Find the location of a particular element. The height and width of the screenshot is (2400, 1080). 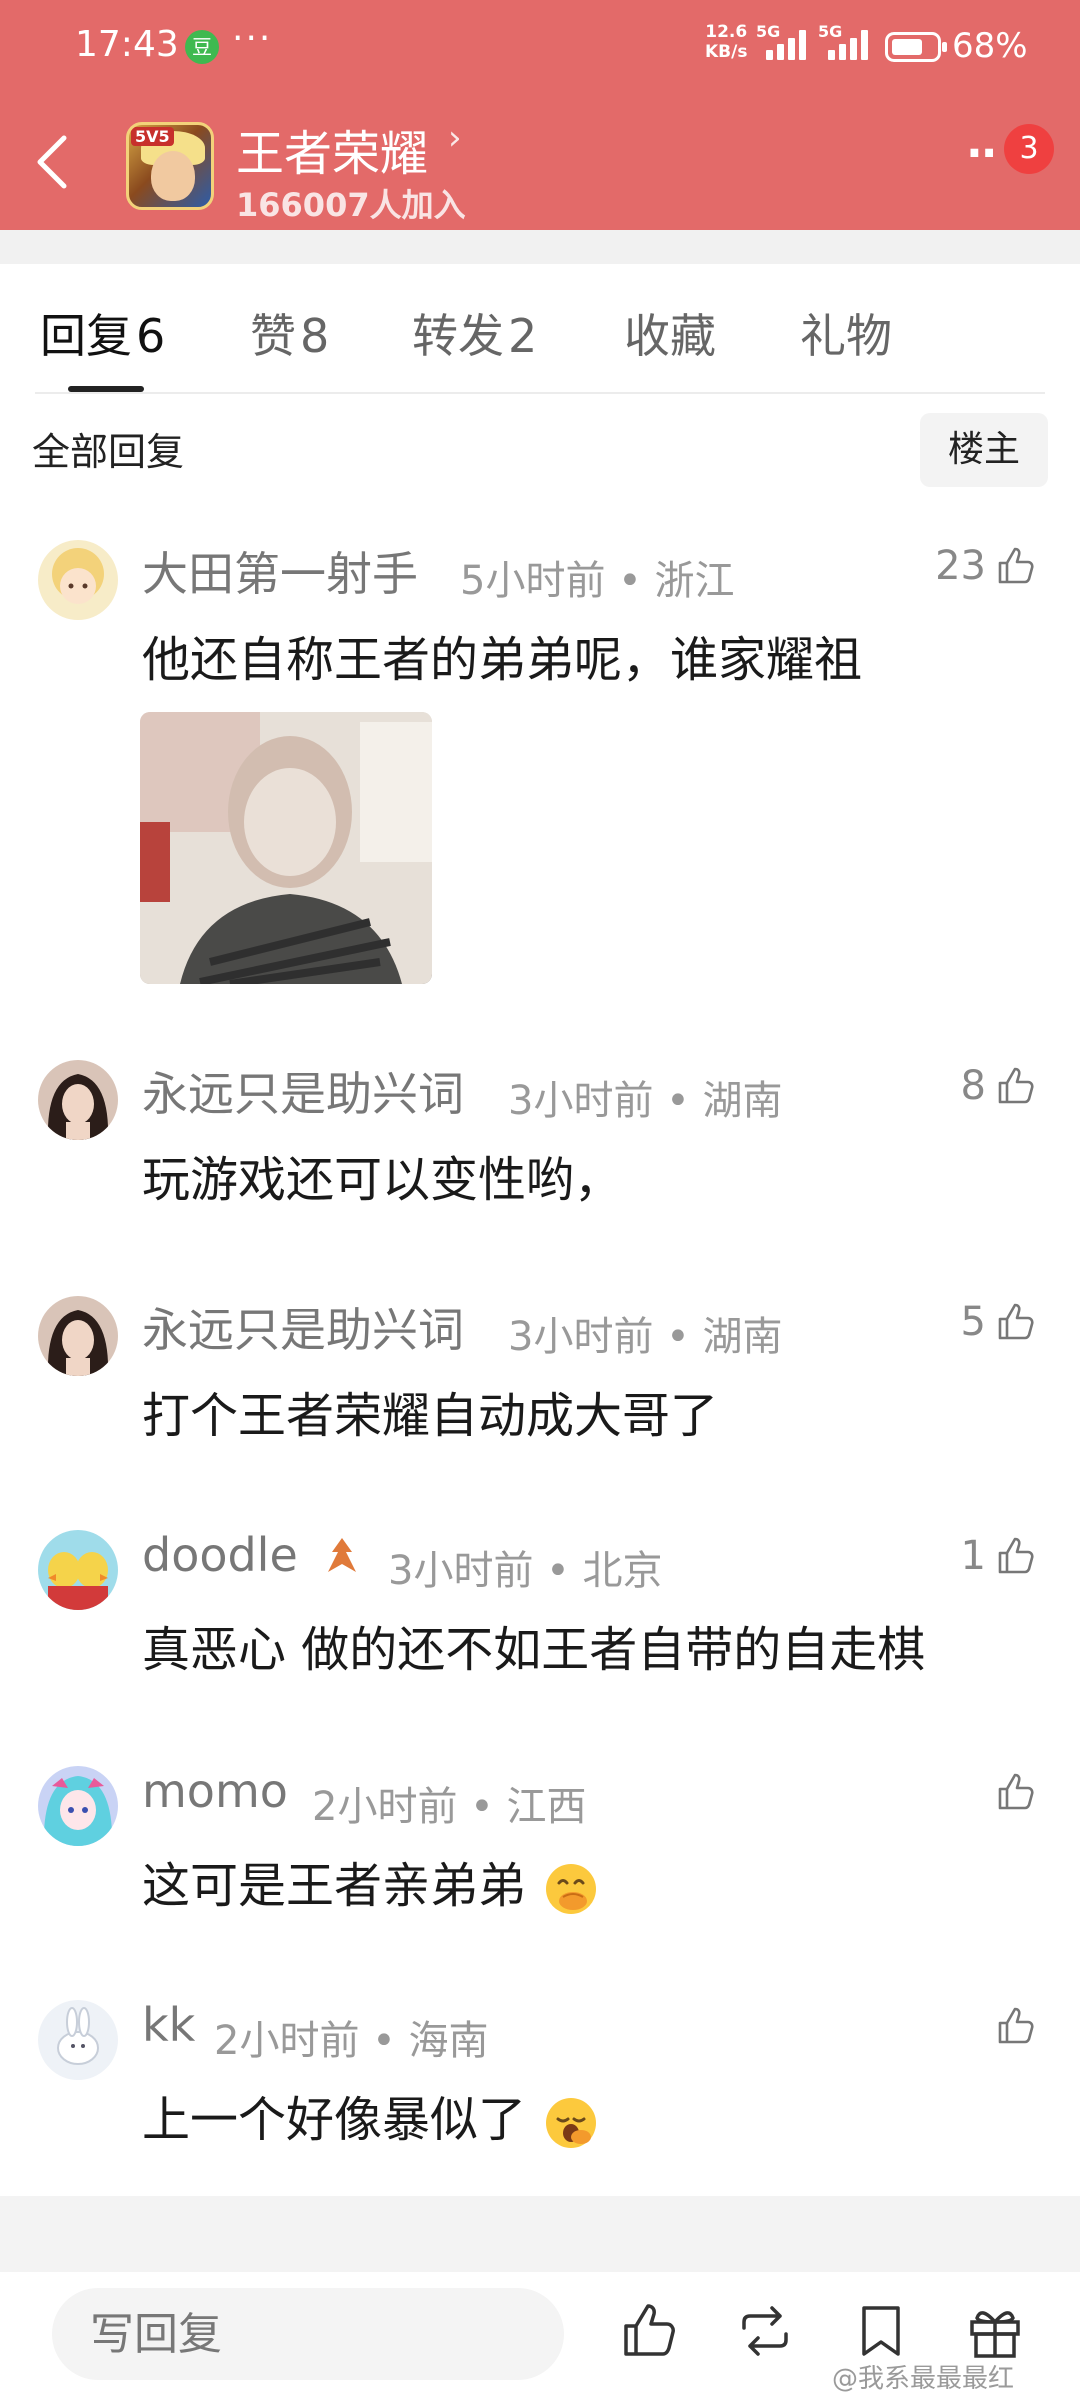

comment-text: 这可是王者亲弟弟 is located at coordinates (370, 1881).